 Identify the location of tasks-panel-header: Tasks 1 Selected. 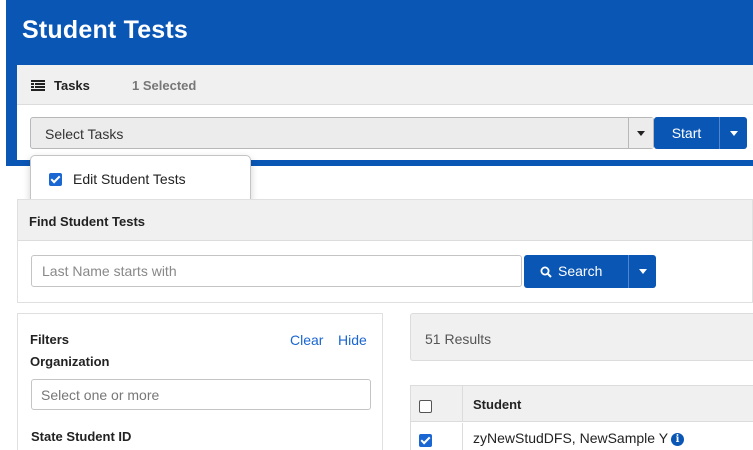
(385, 85).